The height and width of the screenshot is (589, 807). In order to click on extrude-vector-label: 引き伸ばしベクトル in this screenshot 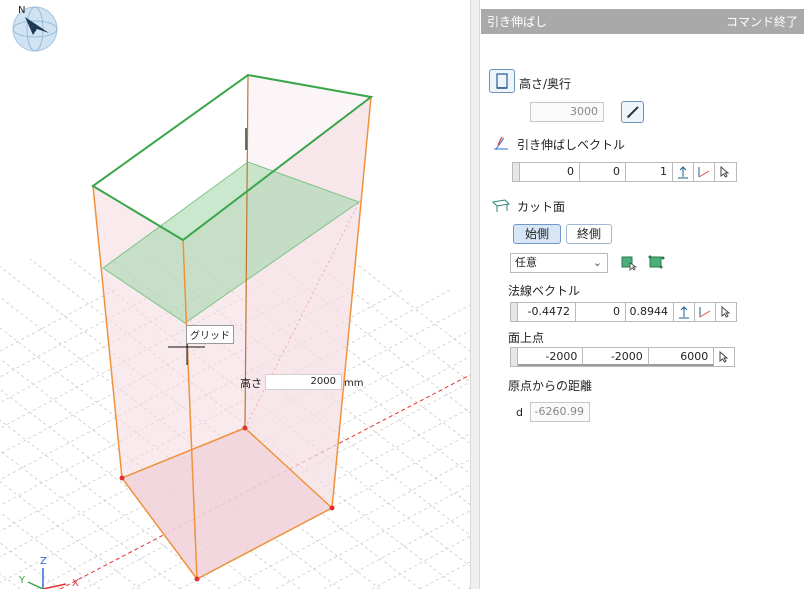, I will do `click(571, 145)`.